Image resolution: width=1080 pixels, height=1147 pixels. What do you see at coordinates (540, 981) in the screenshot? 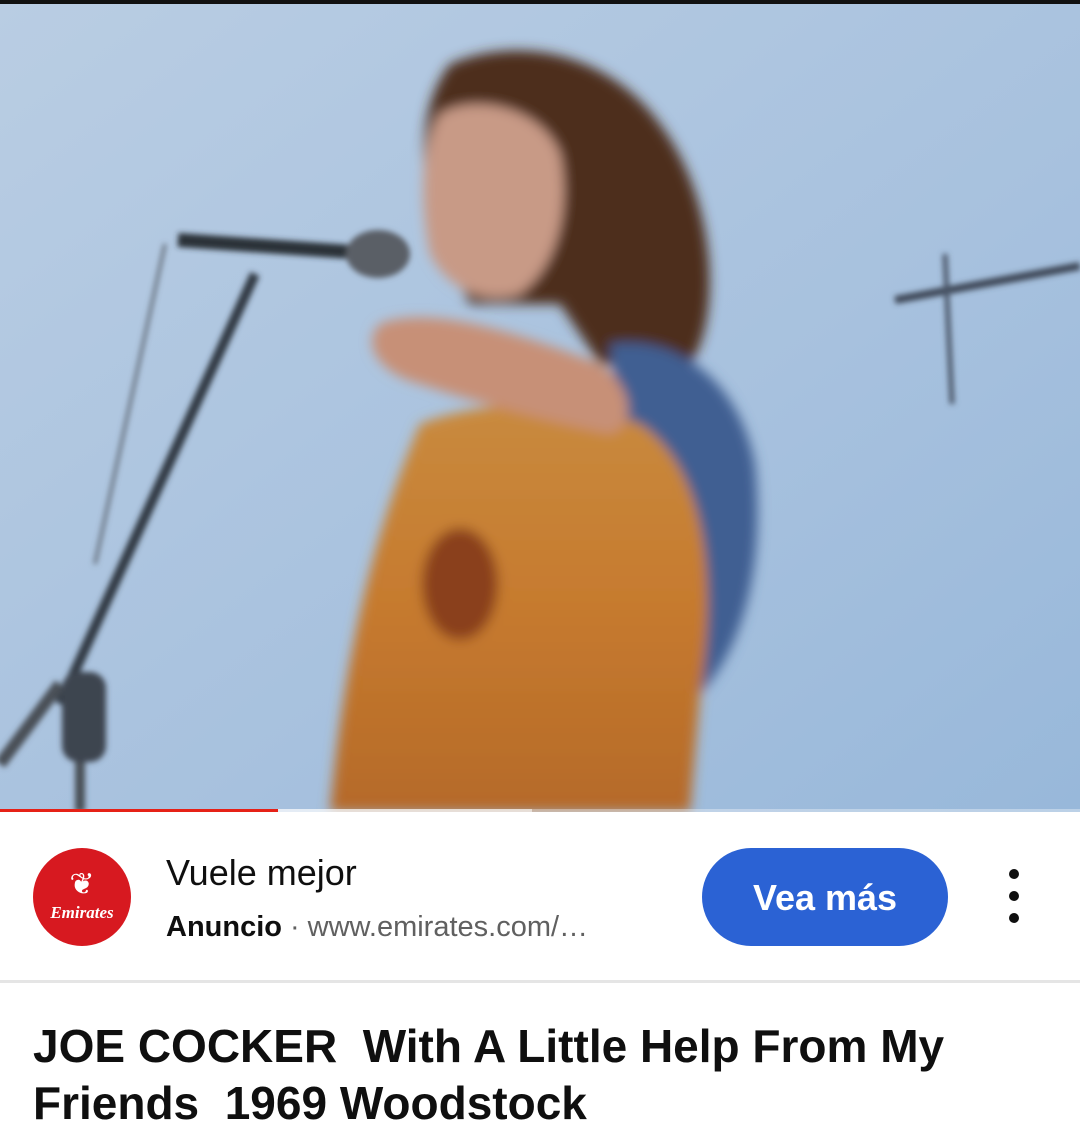
I see `divider` at bounding box center [540, 981].